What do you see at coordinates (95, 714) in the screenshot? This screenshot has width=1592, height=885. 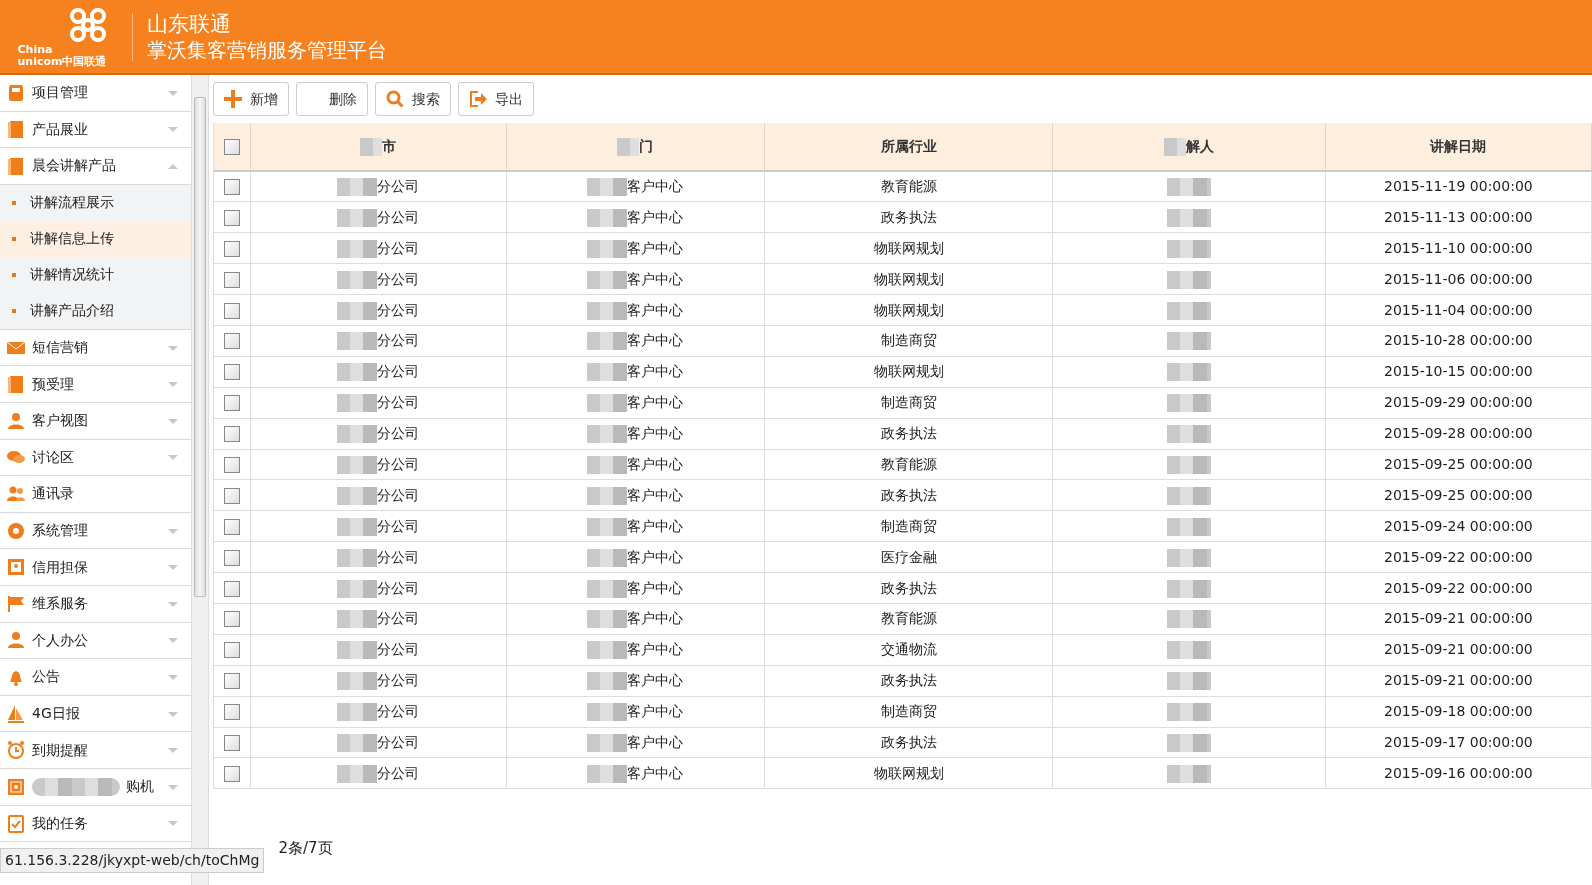 I see `sidebar-item: 4G日报` at bounding box center [95, 714].